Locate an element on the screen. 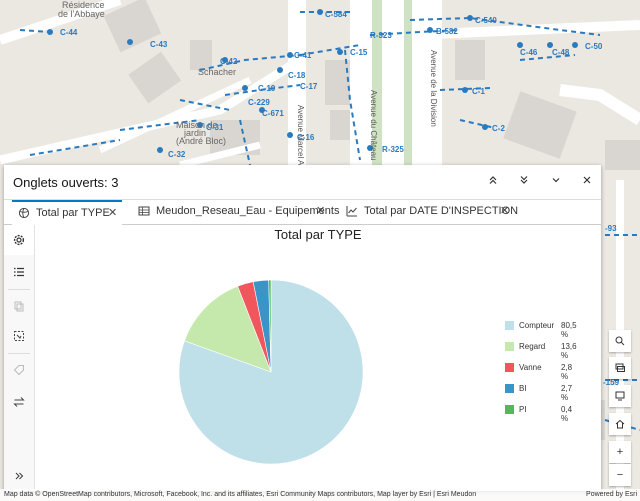  map-node-label: C-48 is located at coordinates (560, 53).